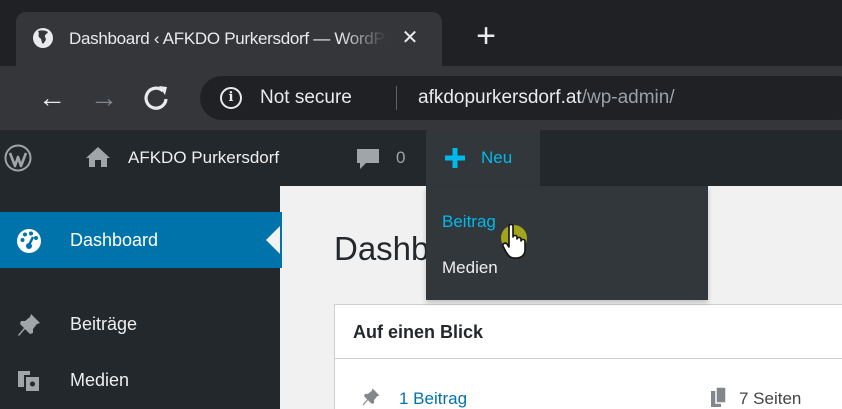  Describe the element at coordinates (770, 398) in the screenshot. I see `glance-pages-link: 7 Seiten` at that location.